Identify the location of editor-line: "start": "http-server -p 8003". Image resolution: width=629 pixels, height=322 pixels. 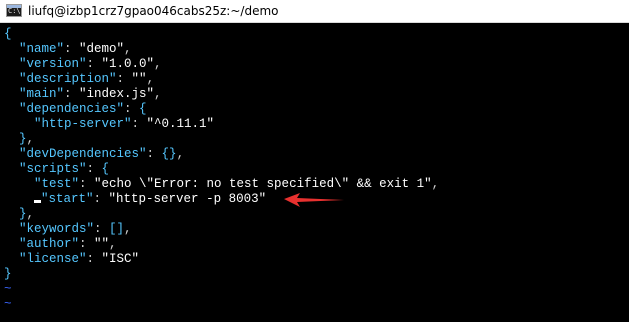
(135, 199).